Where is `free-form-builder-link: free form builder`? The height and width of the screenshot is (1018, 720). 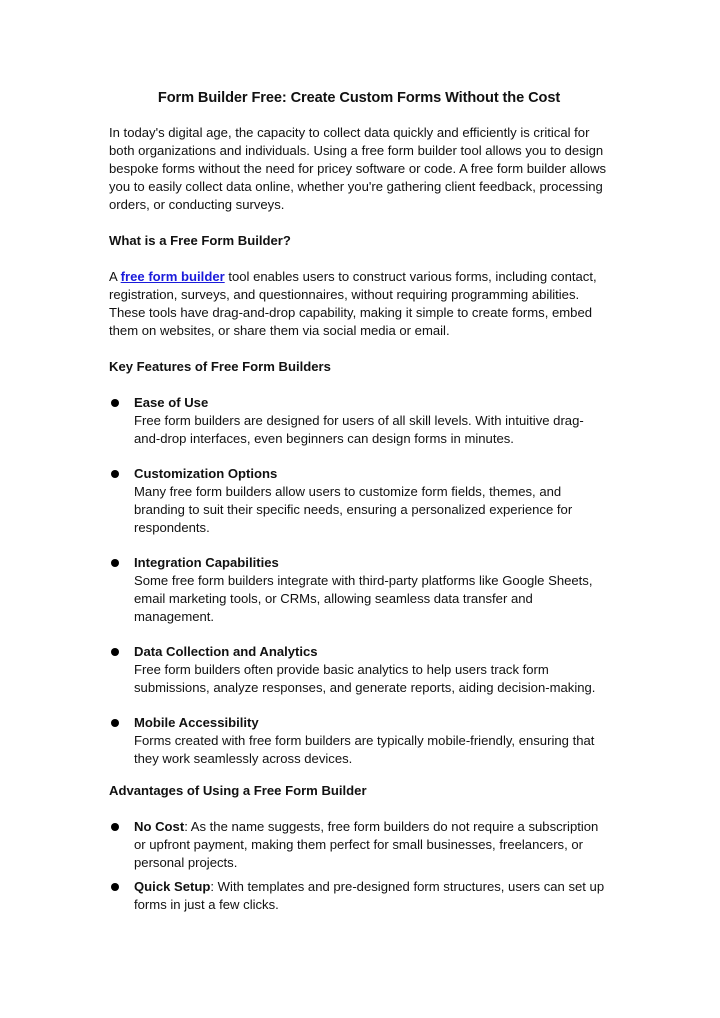 free-form-builder-link: free form builder is located at coordinates (173, 276).